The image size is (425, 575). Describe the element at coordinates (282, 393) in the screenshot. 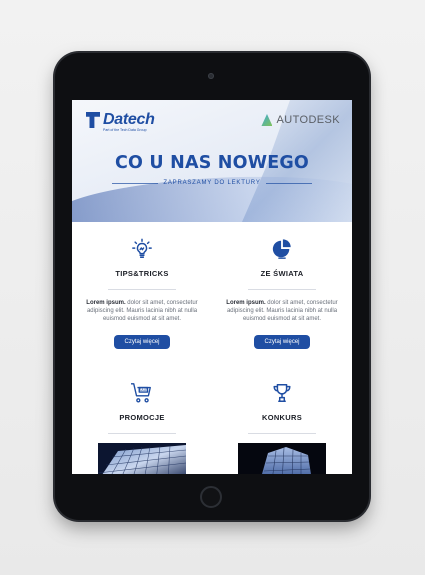

I see `trophy-icon` at that location.